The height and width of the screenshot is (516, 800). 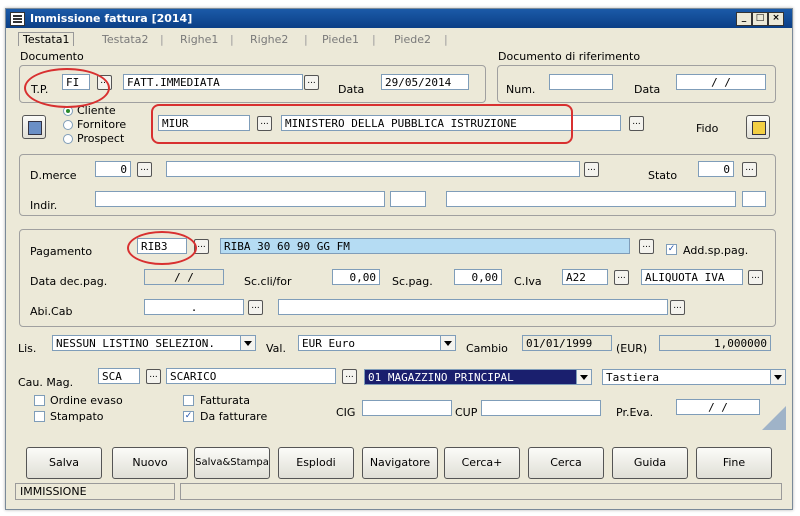 I want to click on input-mode-value: Tastiera, so click(x=632, y=377).